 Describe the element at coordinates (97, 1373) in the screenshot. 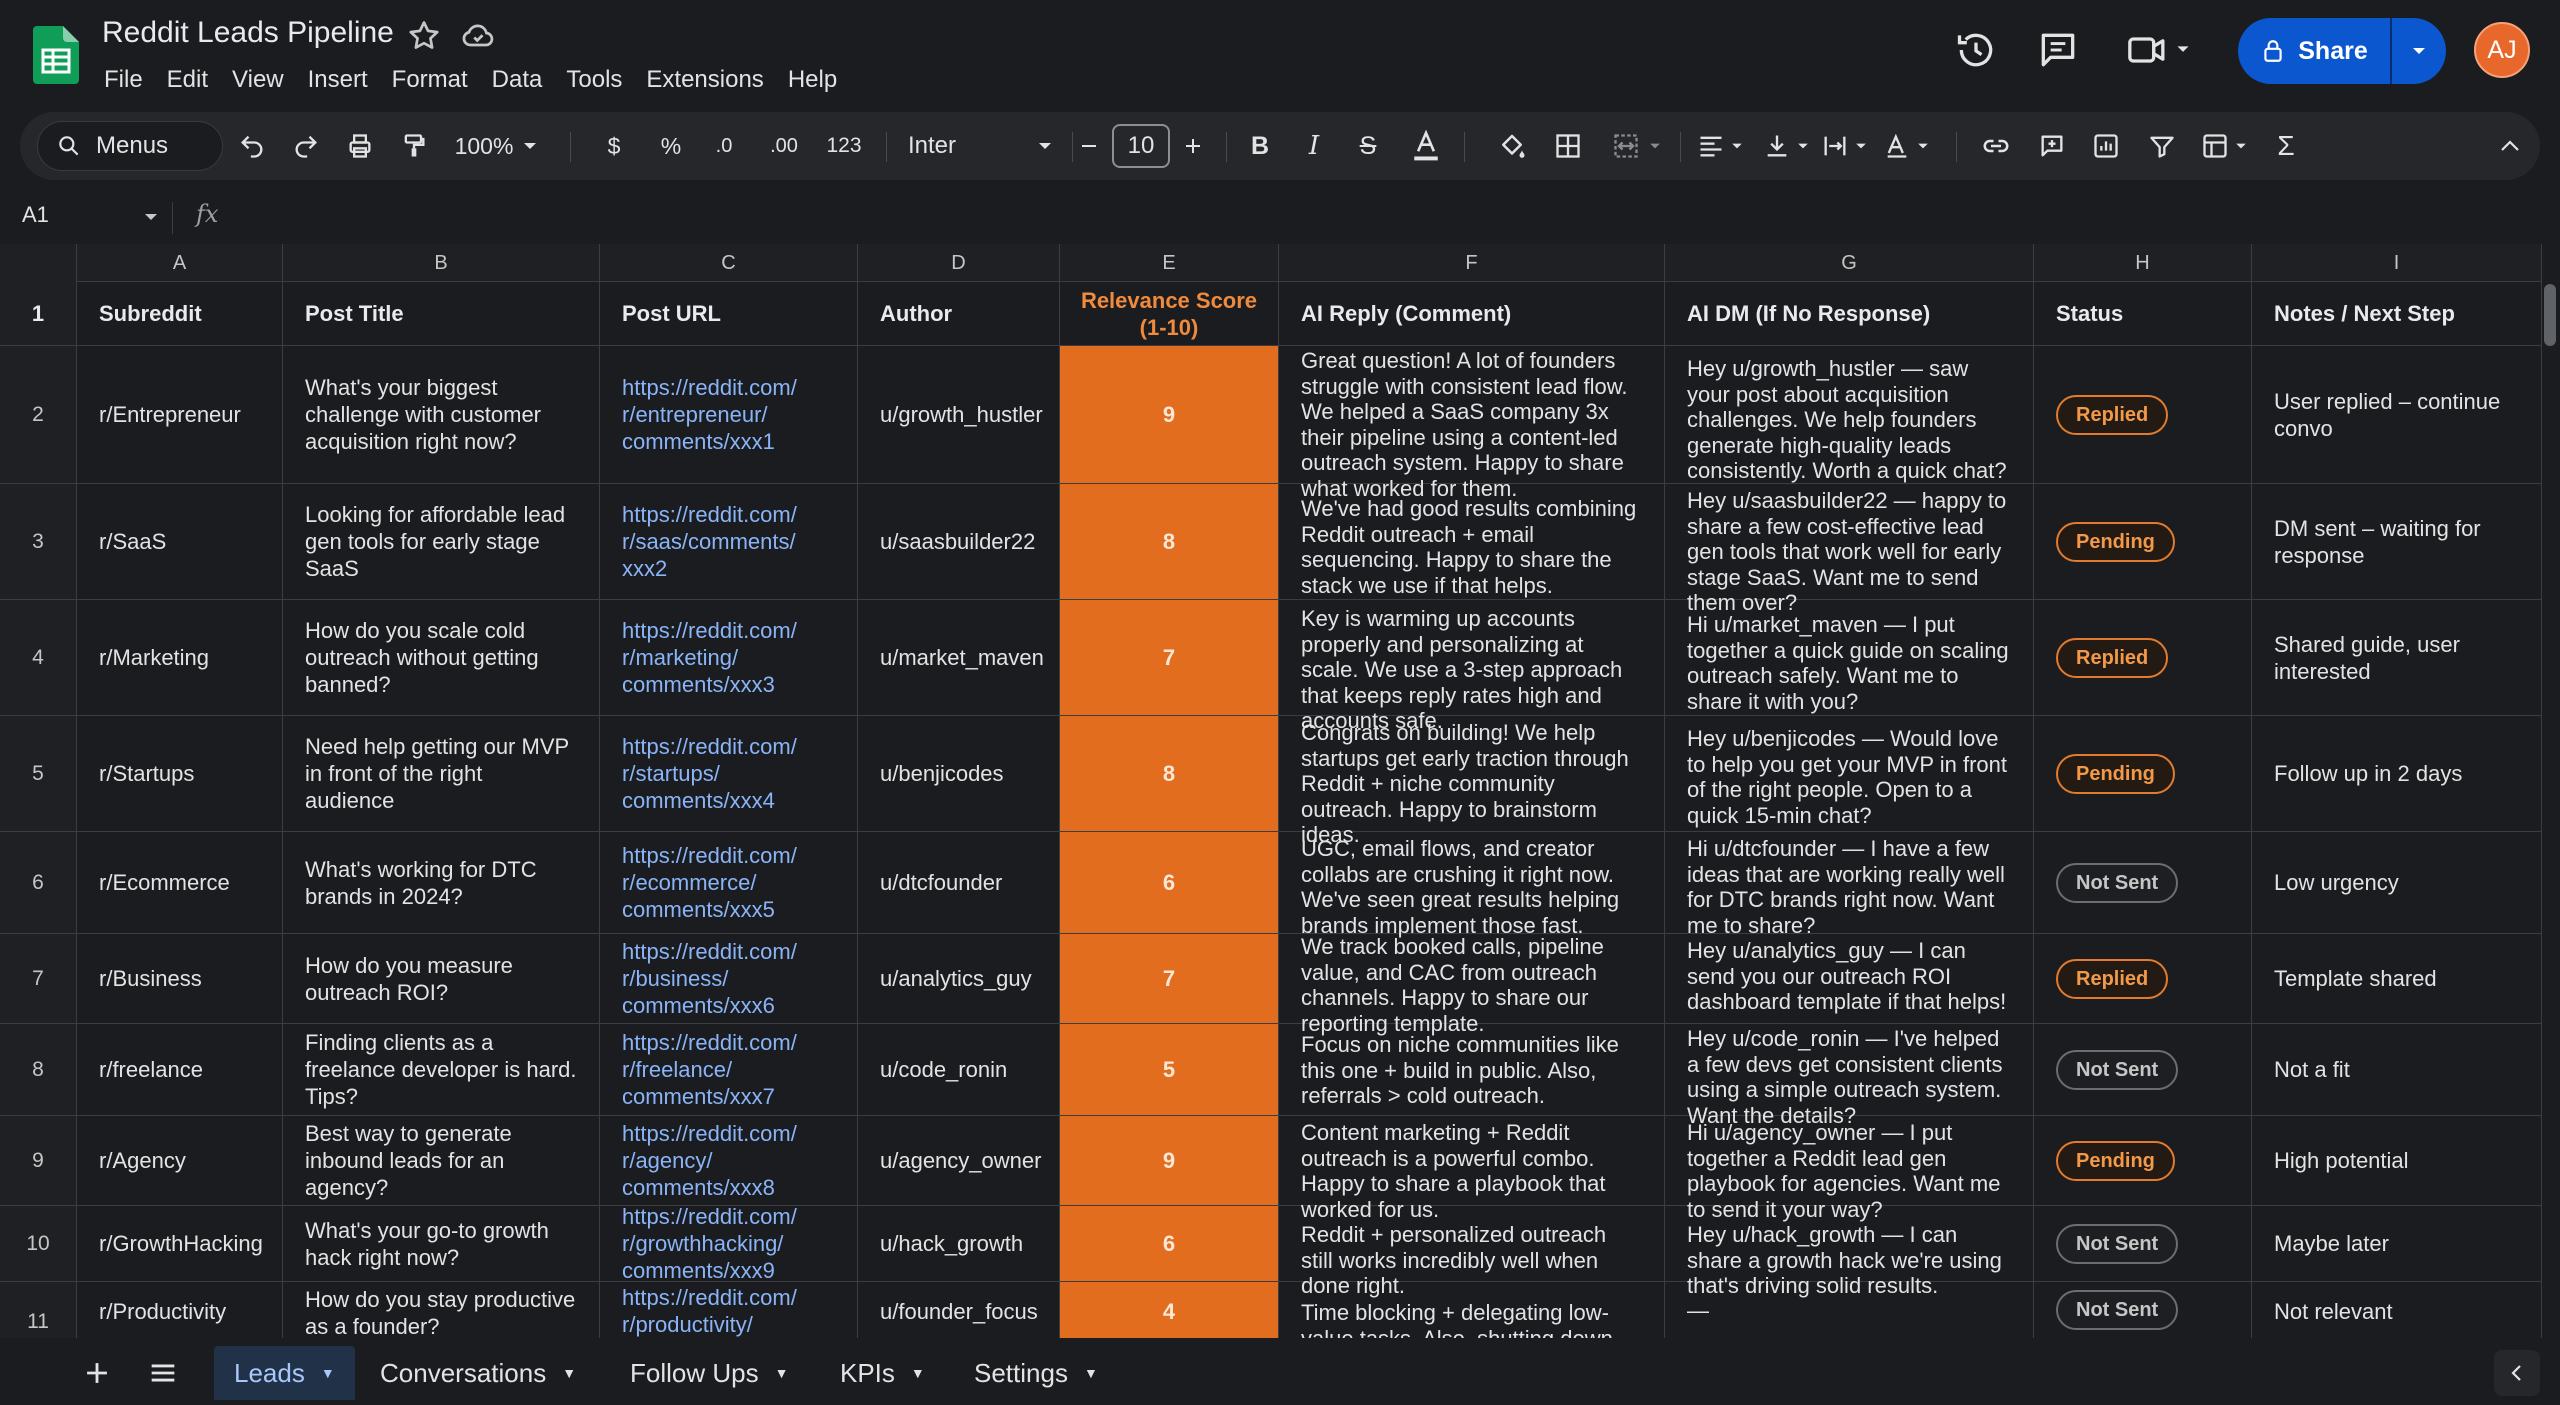

I see `add-sheet-icon` at that location.